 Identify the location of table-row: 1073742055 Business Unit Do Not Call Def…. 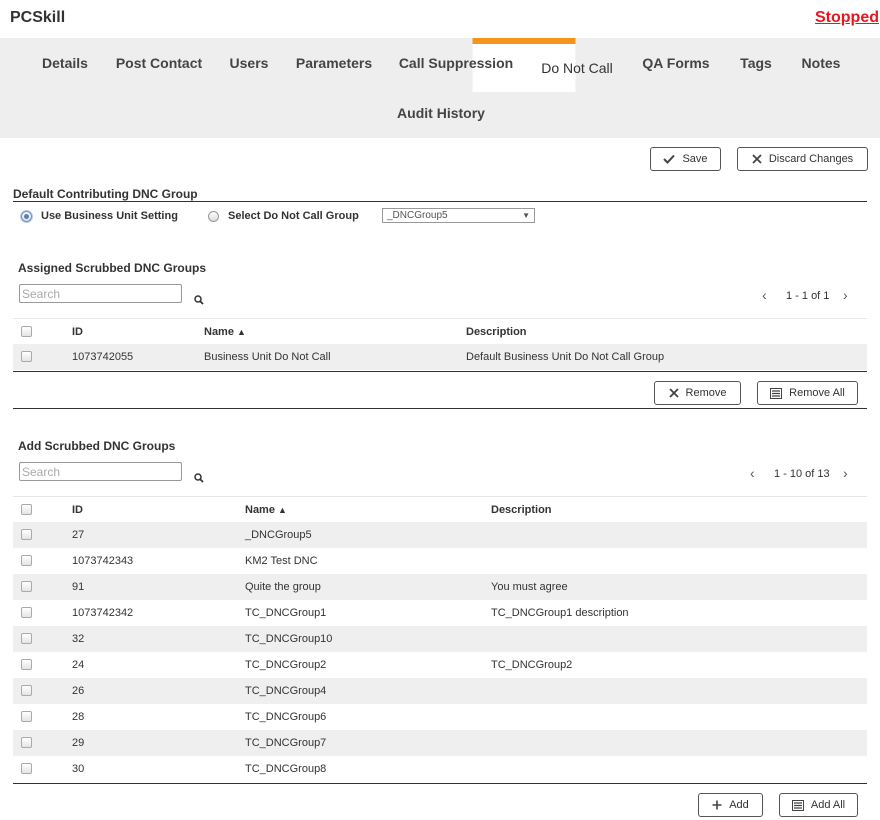
(440, 357).